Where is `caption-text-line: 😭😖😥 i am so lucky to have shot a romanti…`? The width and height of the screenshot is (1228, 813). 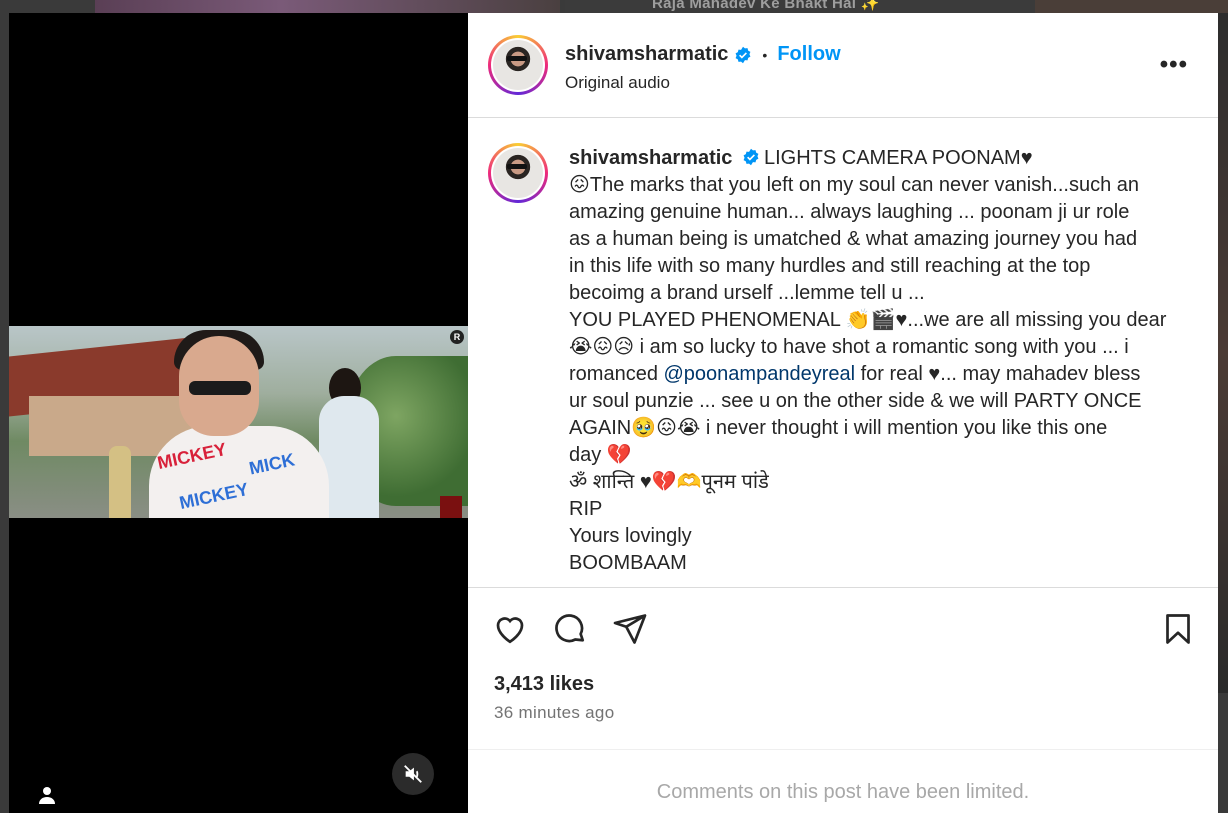 caption-text-line: 😭😖😥 i am so lucky to have shot a romanti… is located at coordinates (849, 347).